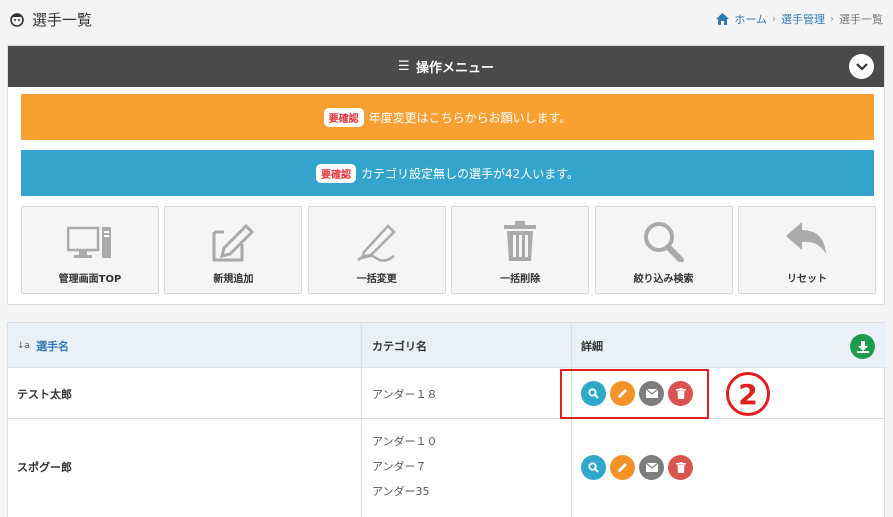  I want to click on player-name-cell: スポグー郎, so click(44, 467).